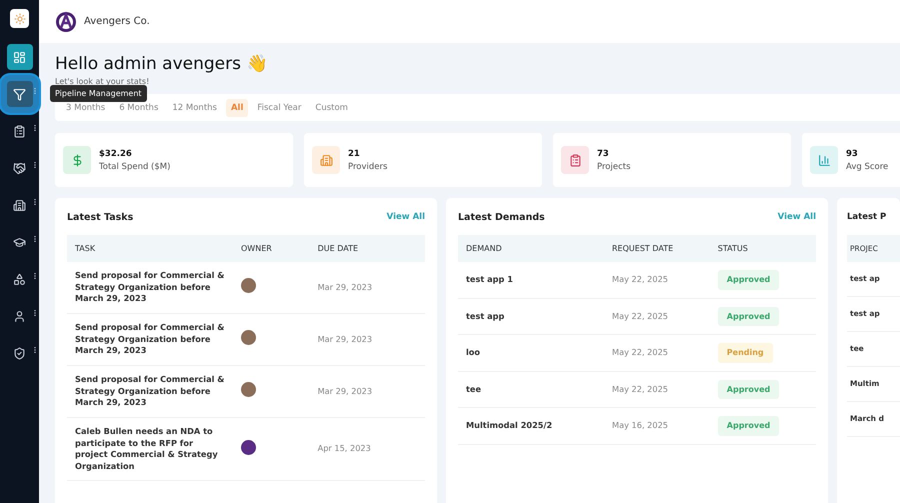 The image size is (900, 503). Describe the element at coordinates (271, 248) in the screenshot. I see `column-header: OWNER` at that location.